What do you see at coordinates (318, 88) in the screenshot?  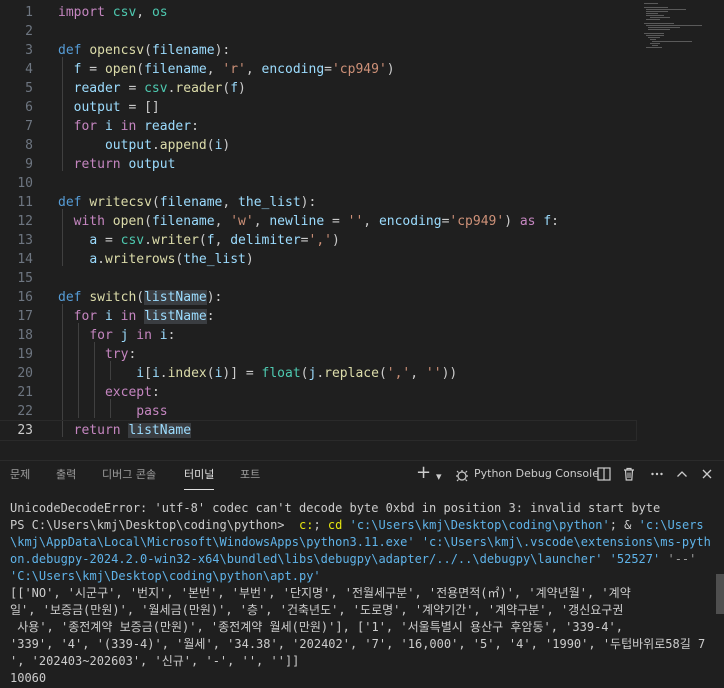 I see `code-line: 5 reader = csv.reader(f)` at bounding box center [318, 88].